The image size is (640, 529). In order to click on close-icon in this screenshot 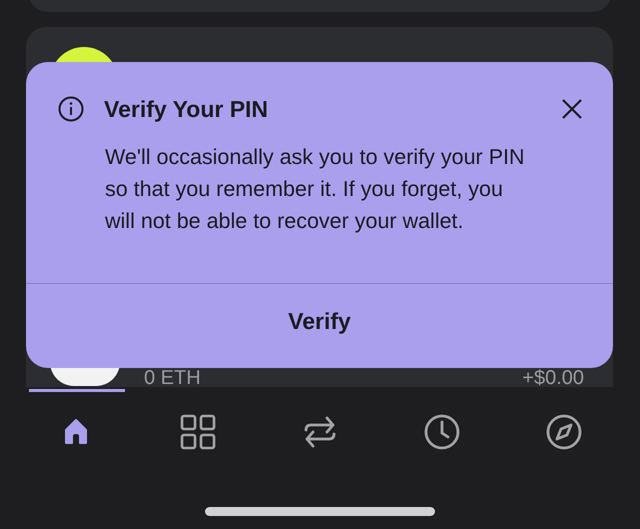, I will do `click(572, 109)`.